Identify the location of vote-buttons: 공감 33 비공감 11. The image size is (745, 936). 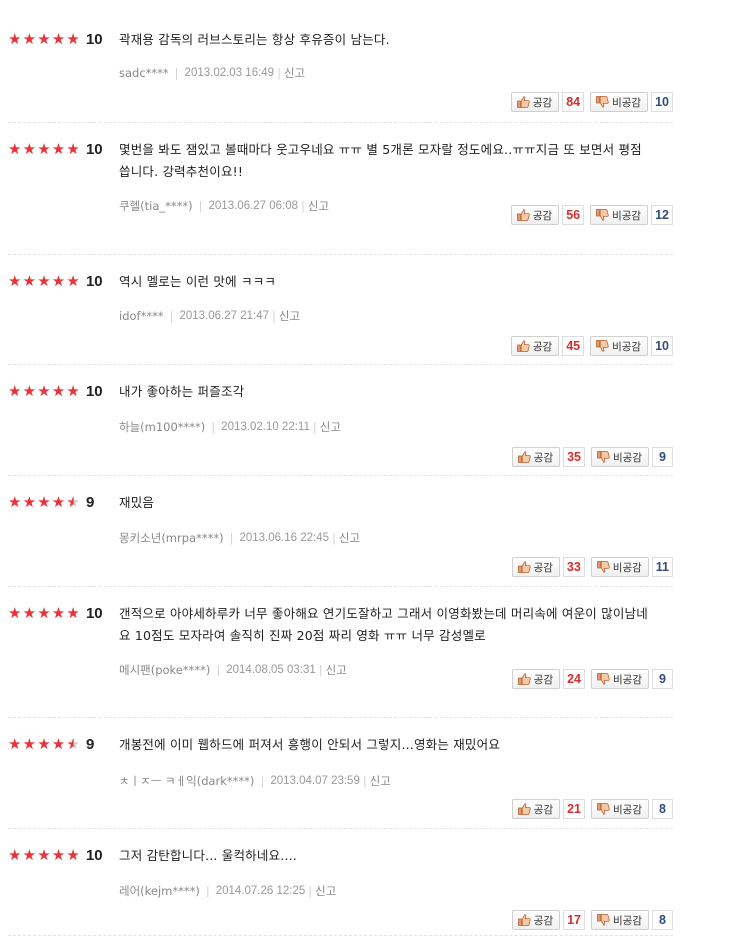
(592, 567).